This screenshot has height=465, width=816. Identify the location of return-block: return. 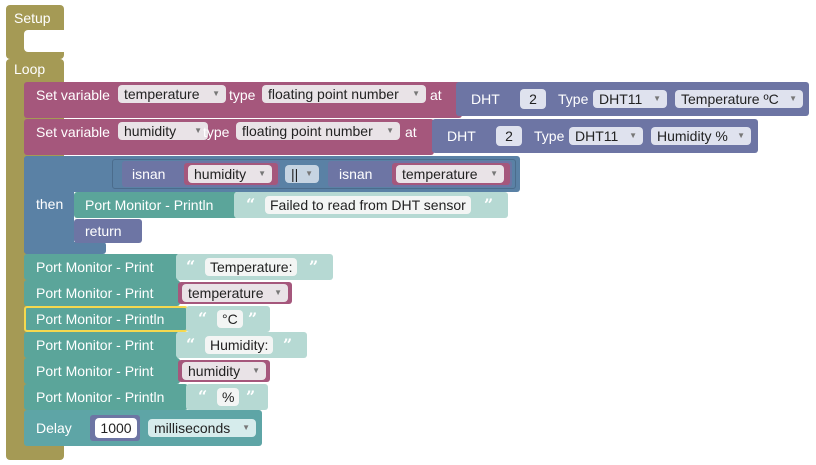
(108, 231).